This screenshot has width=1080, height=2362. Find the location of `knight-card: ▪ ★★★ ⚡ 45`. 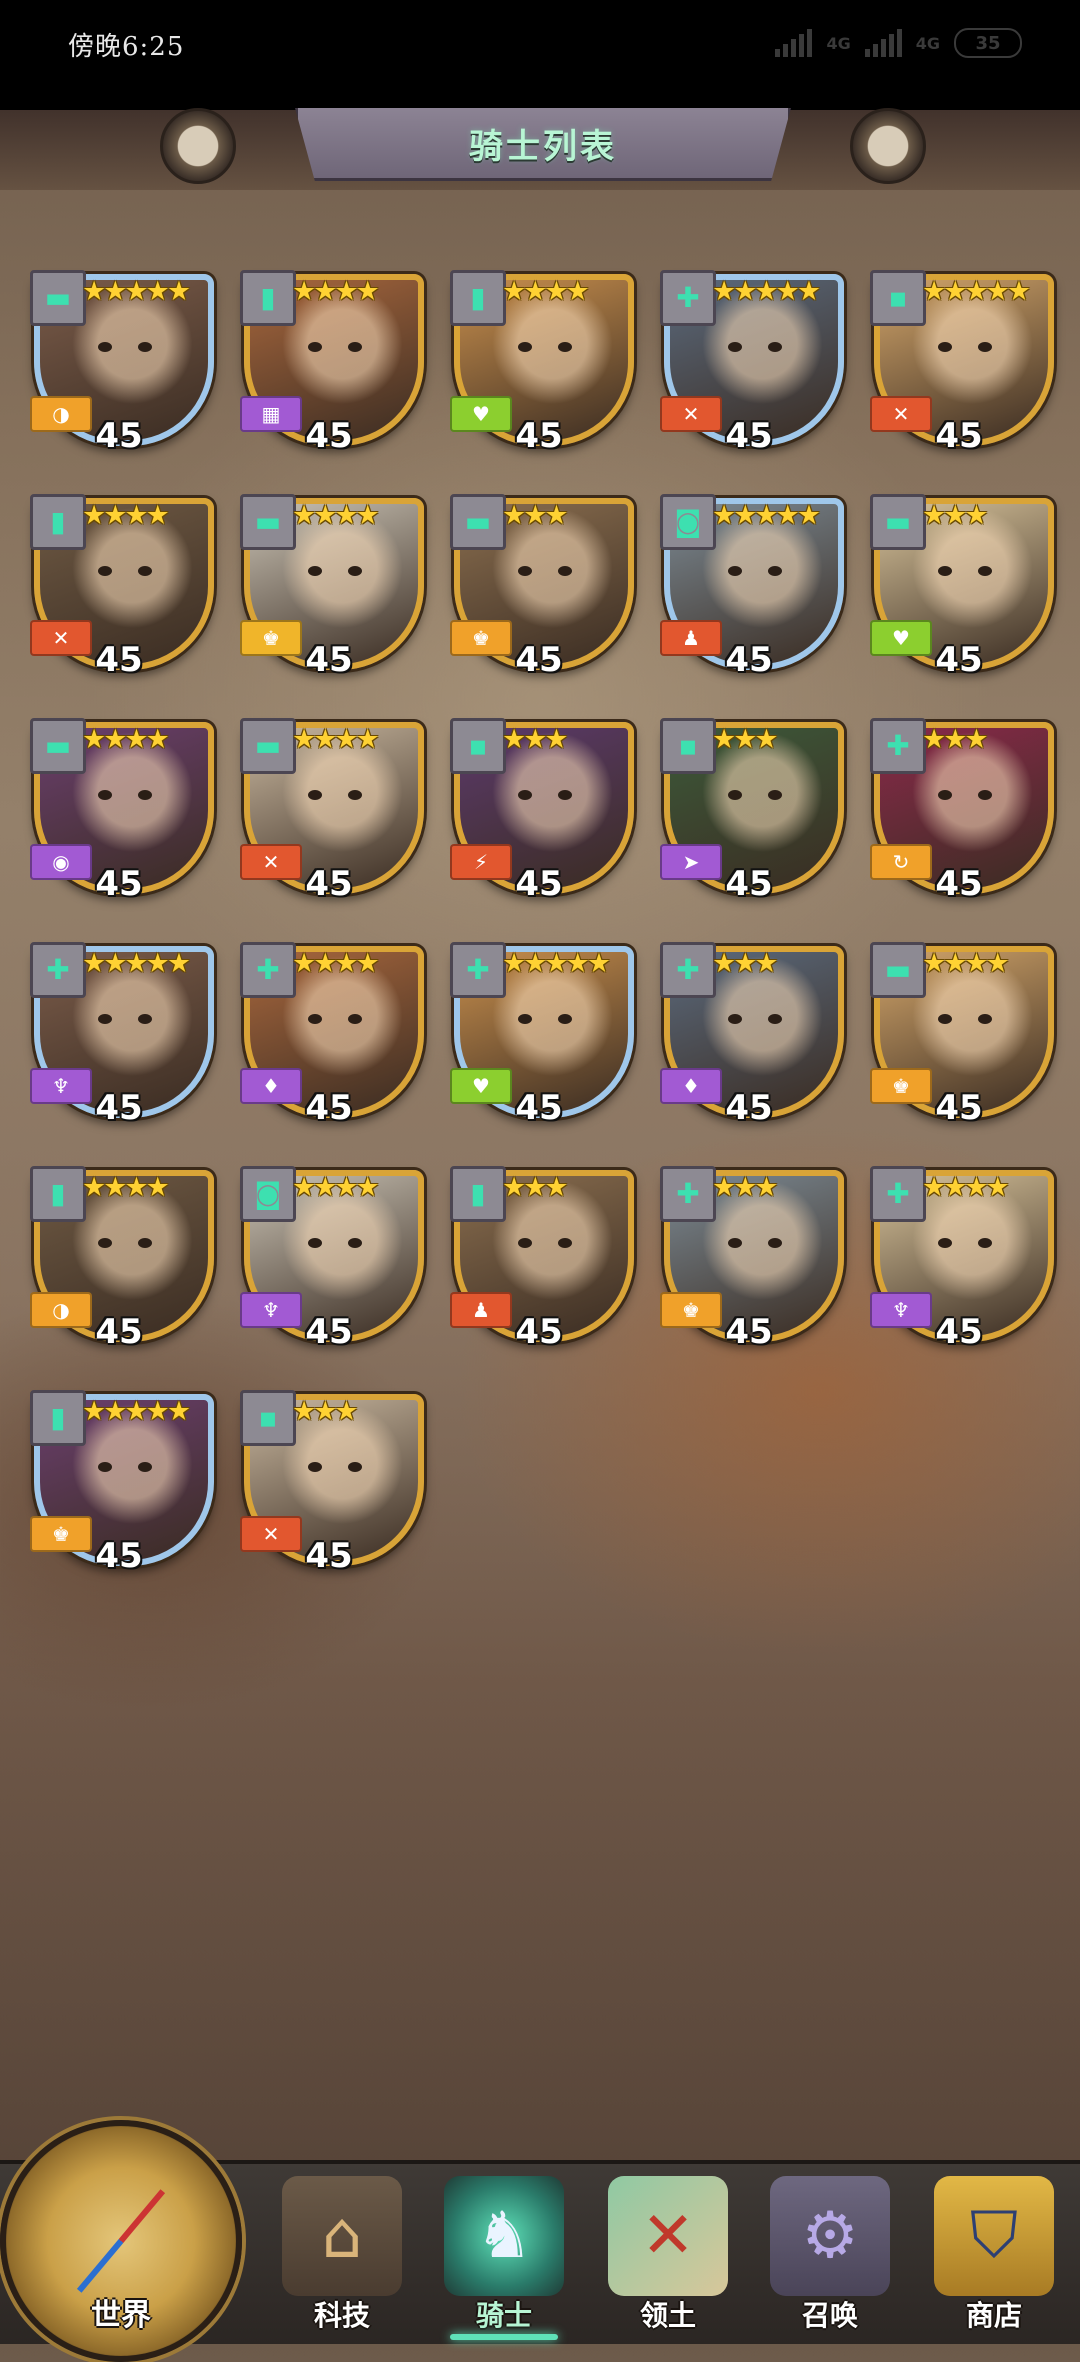

knight-card: ▪ ★★★ ⚡ 45 is located at coordinates (542, 816).